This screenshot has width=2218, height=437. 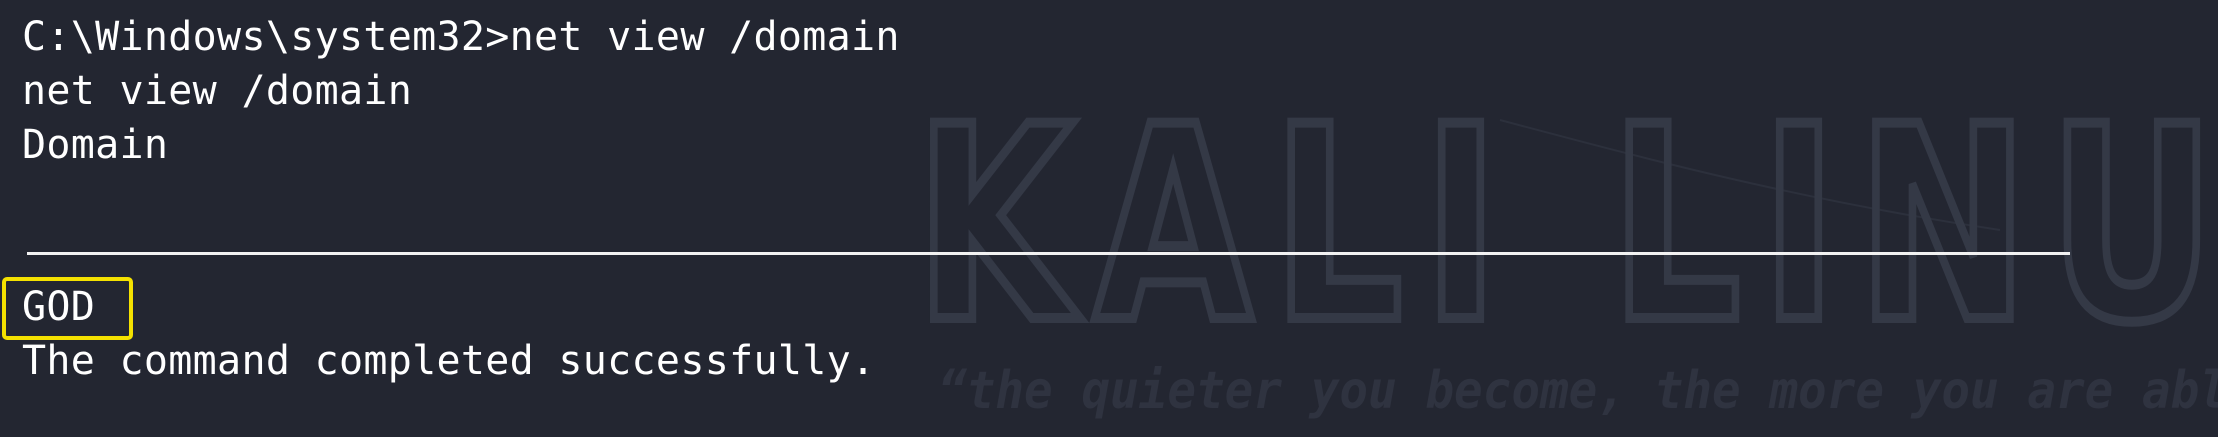 I want to click on dragon-line-decoration, so click(x=1750, y=175).